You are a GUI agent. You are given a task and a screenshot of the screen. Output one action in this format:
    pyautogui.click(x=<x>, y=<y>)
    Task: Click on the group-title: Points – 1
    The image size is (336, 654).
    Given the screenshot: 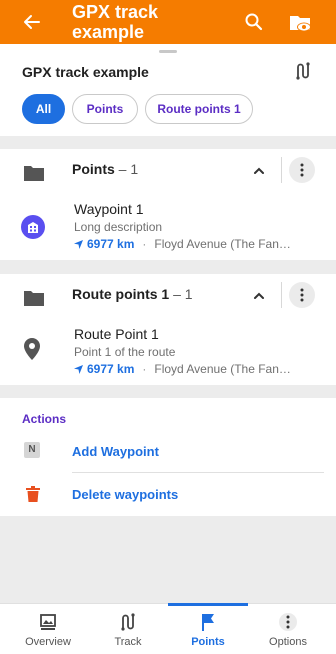 What is the action you would take?
    pyautogui.click(x=105, y=169)
    